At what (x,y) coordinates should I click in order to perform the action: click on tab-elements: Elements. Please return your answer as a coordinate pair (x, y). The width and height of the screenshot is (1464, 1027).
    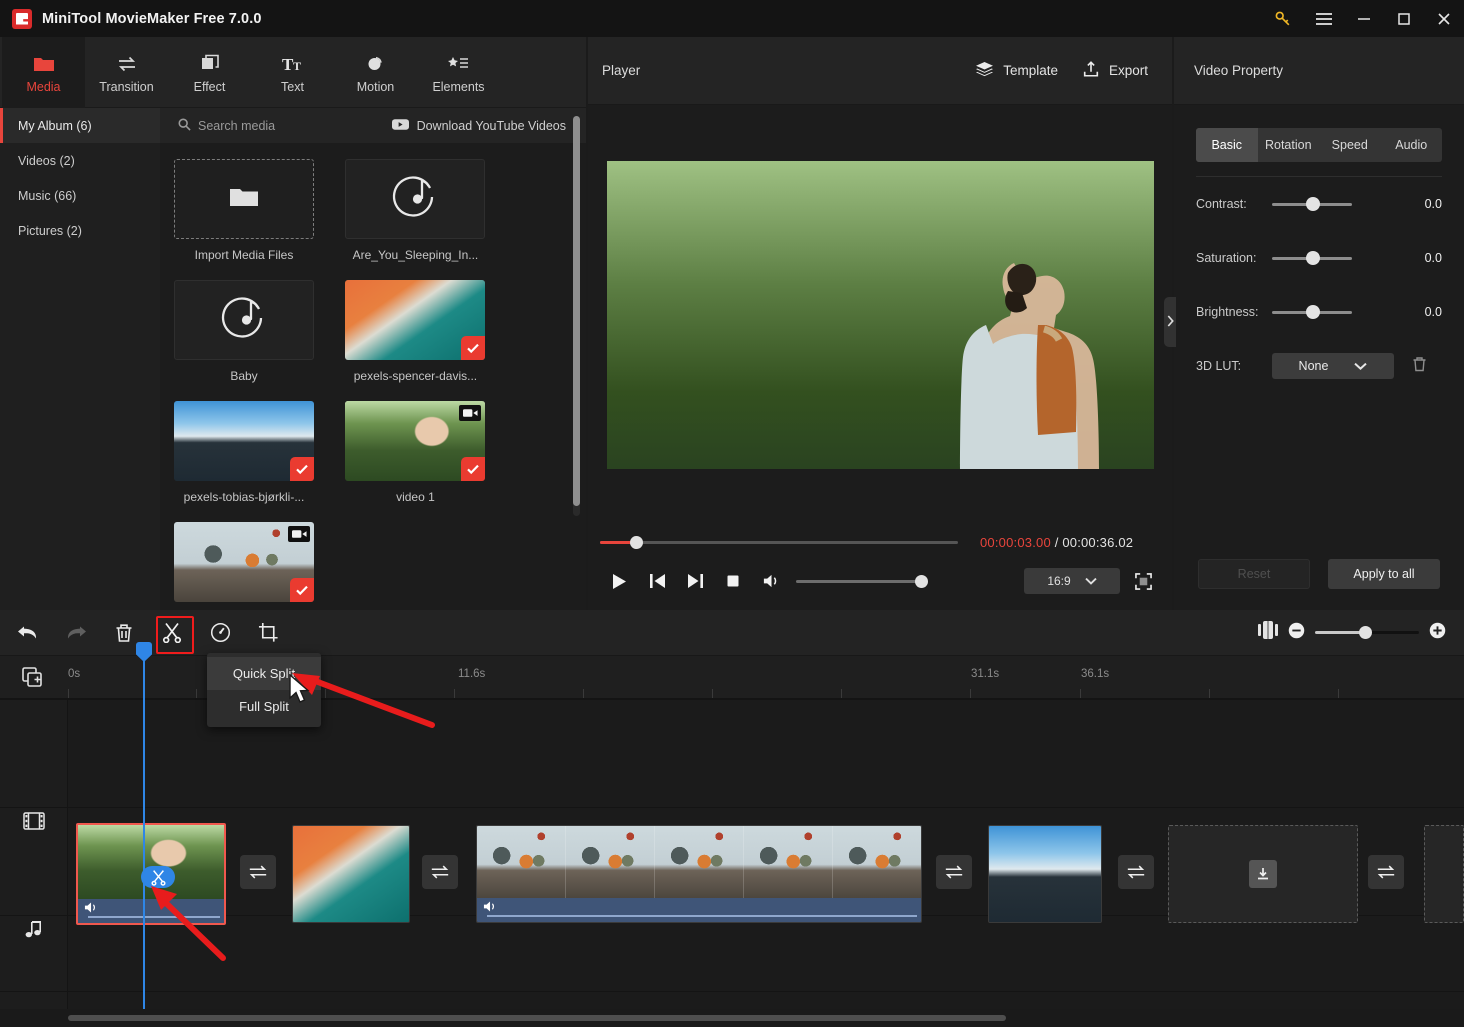
    Looking at the image, I should click on (458, 72).